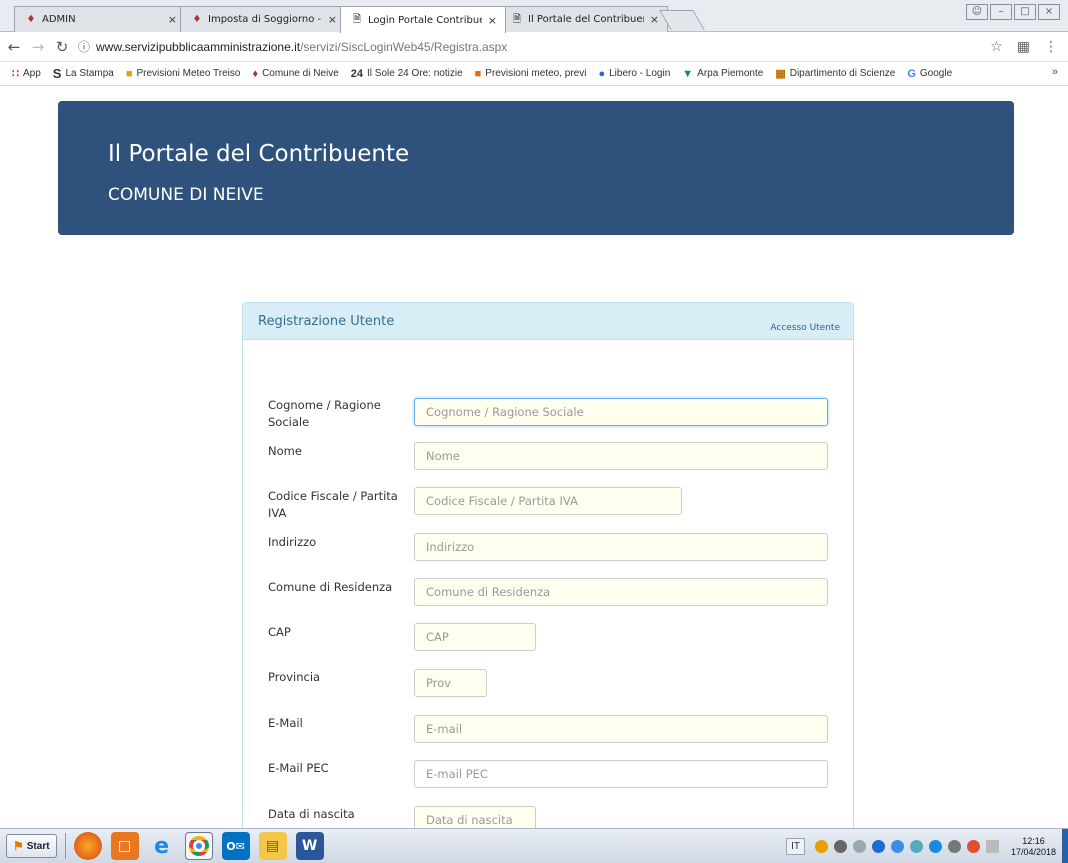 Image resolution: width=1068 pixels, height=863 pixels. Describe the element at coordinates (26, 73) in the screenshot. I see `bookmark-app: ∷ App` at that location.